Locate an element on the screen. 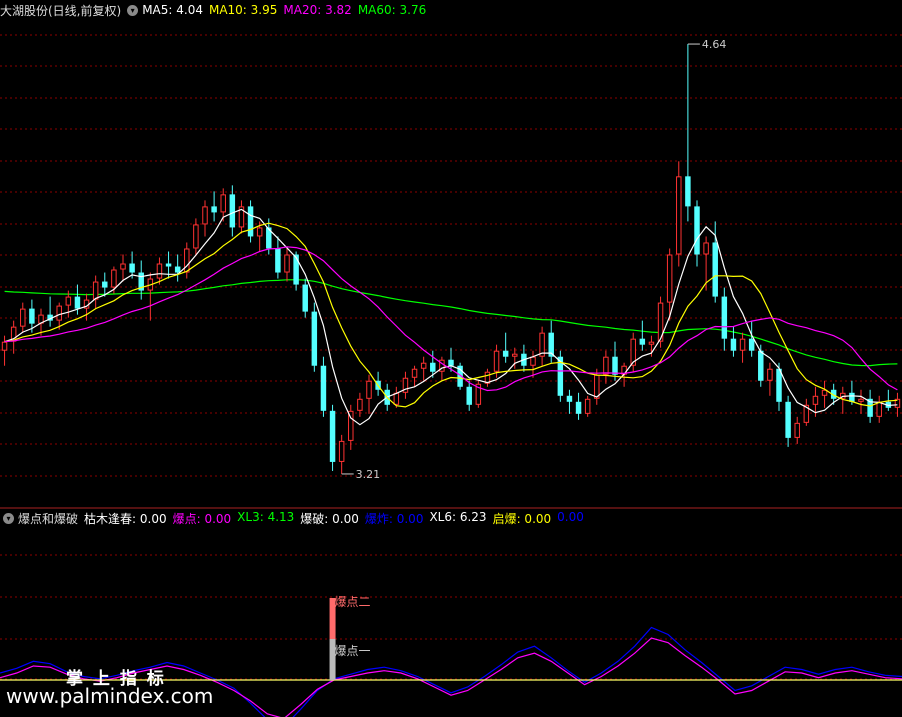 The height and width of the screenshot is (717, 902). ma-legend-item-3: MA60: 3.76 is located at coordinates (392, 10).